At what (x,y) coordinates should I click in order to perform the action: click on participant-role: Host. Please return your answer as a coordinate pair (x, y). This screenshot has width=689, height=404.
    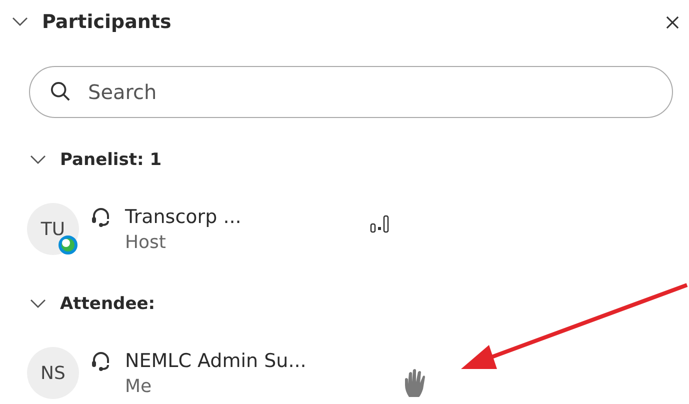
    Looking at the image, I should click on (146, 242).